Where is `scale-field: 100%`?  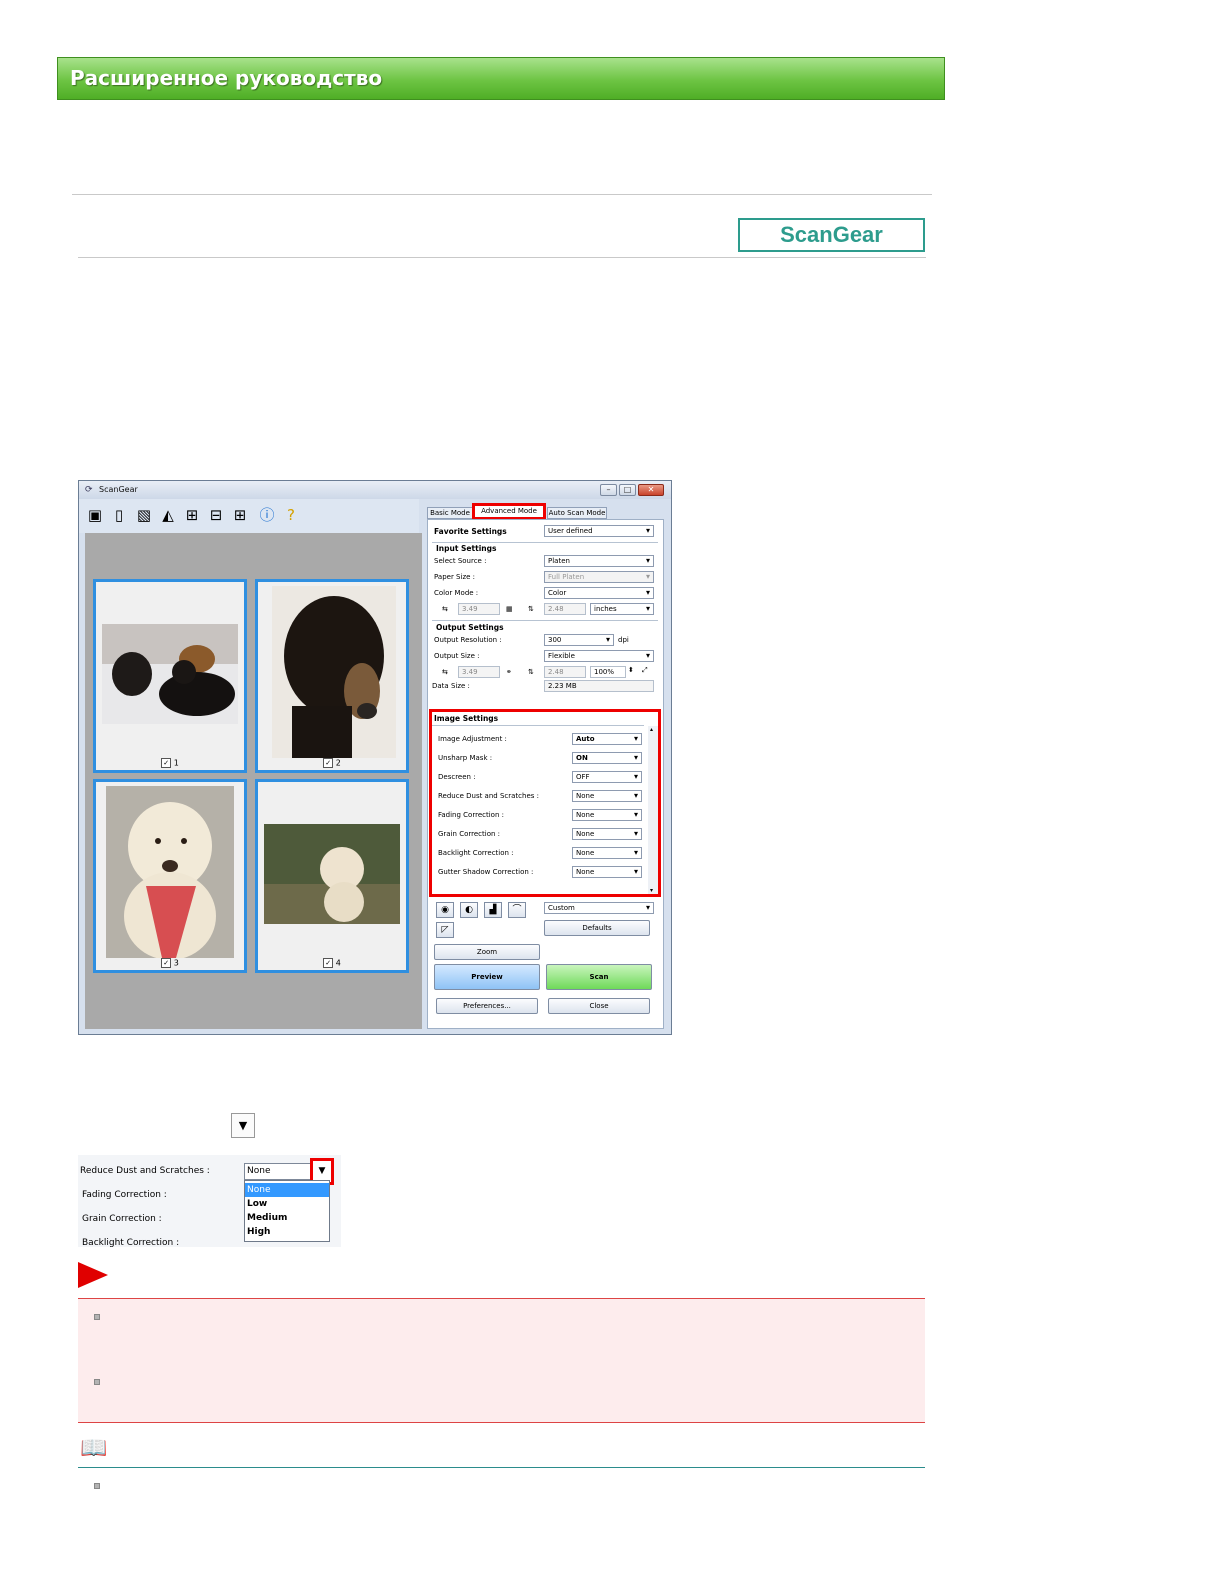
scale-field: 100% is located at coordinates (608, 672).